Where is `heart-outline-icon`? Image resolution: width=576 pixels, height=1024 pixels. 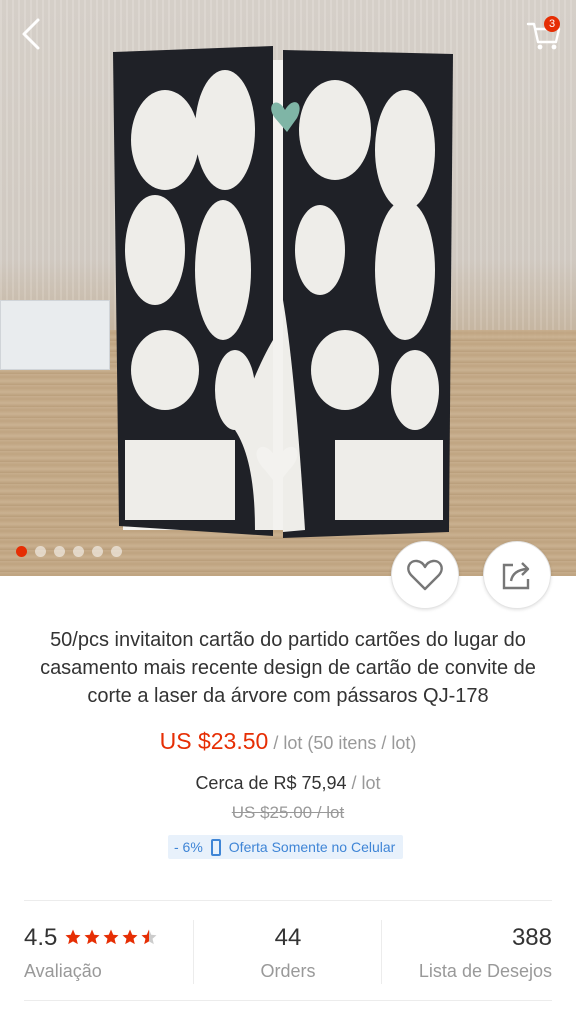 heart-outline-icon is located at coordinates (425, 575).